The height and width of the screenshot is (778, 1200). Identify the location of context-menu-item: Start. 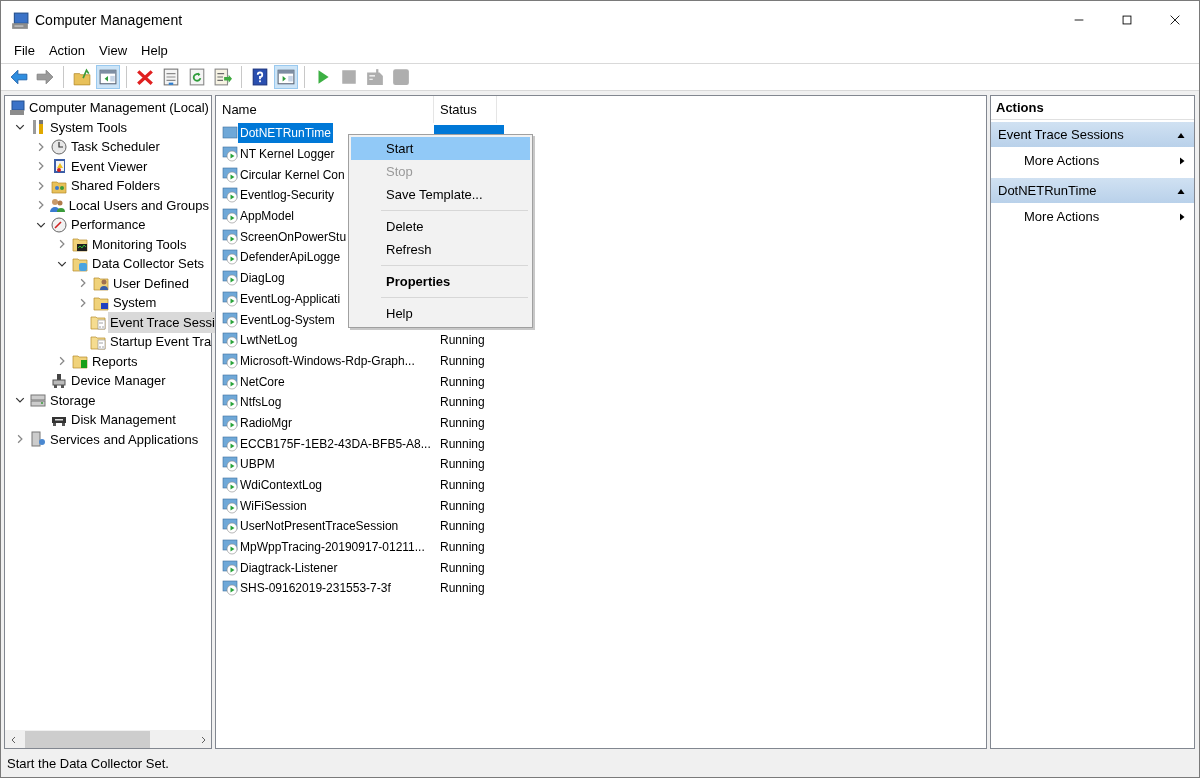
(440, 148).